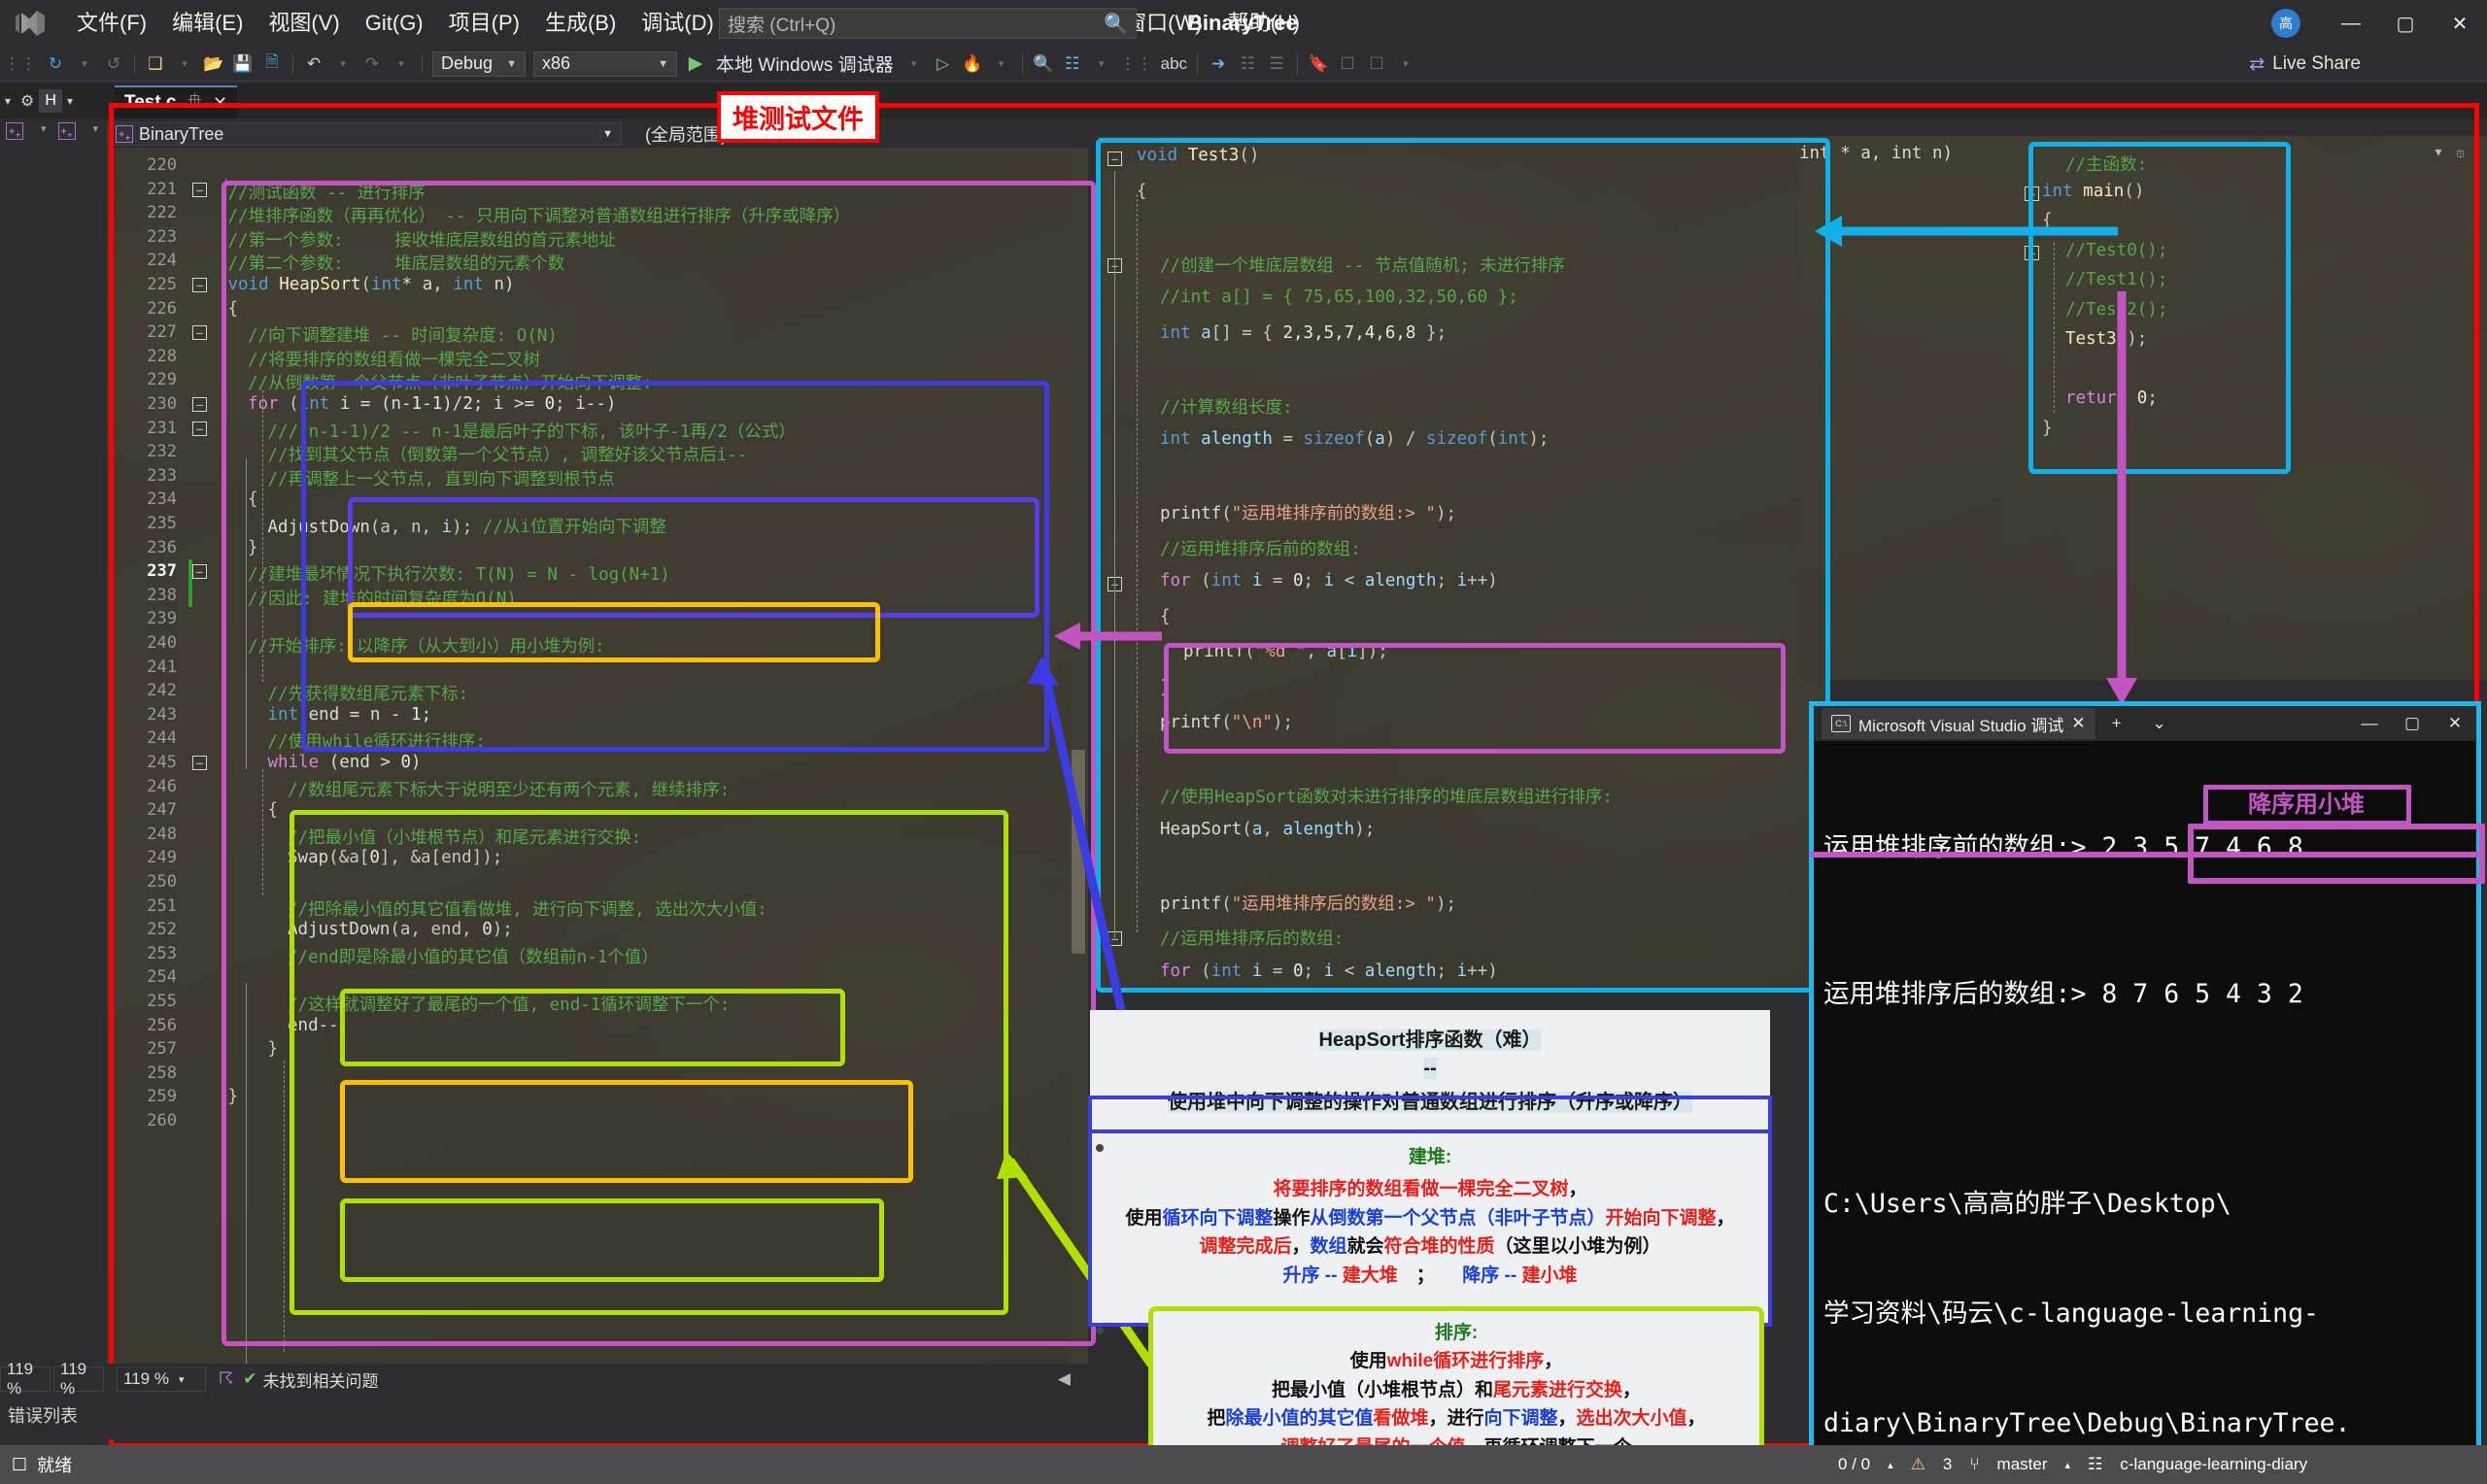  What do you see at coordinates (242, 64) in the screenshot?
I see `save-icon: 💾` at bounding box center [242, 64].